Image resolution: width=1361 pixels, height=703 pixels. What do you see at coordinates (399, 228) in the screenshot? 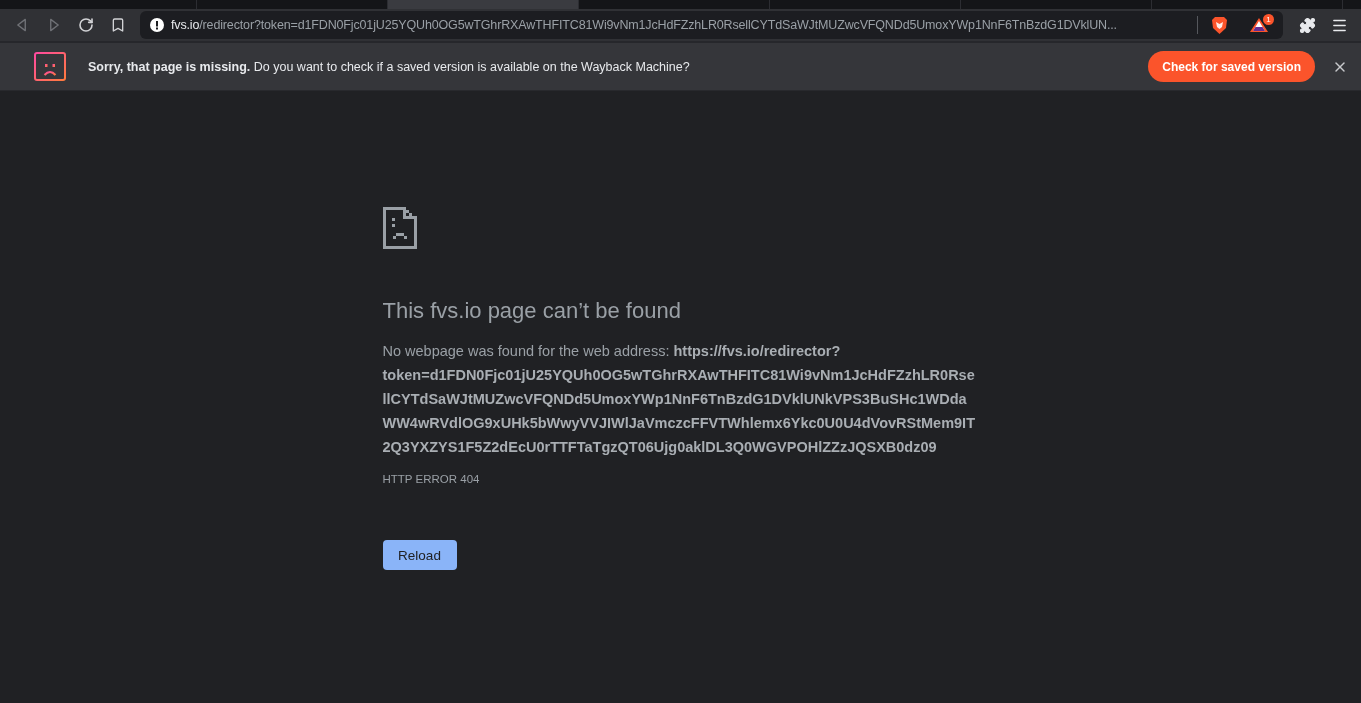
I see `sad-document-icon` at bounding box center [399, 228].